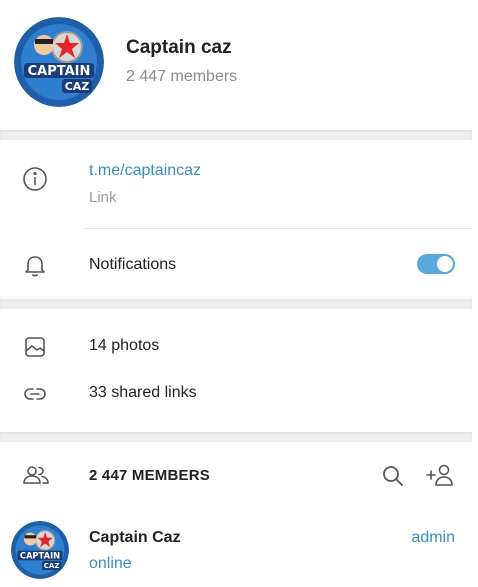  What do you see at coordinates (35, 347) in the screenshot?
I see `photo-icon` at bounding box center [35, 347].